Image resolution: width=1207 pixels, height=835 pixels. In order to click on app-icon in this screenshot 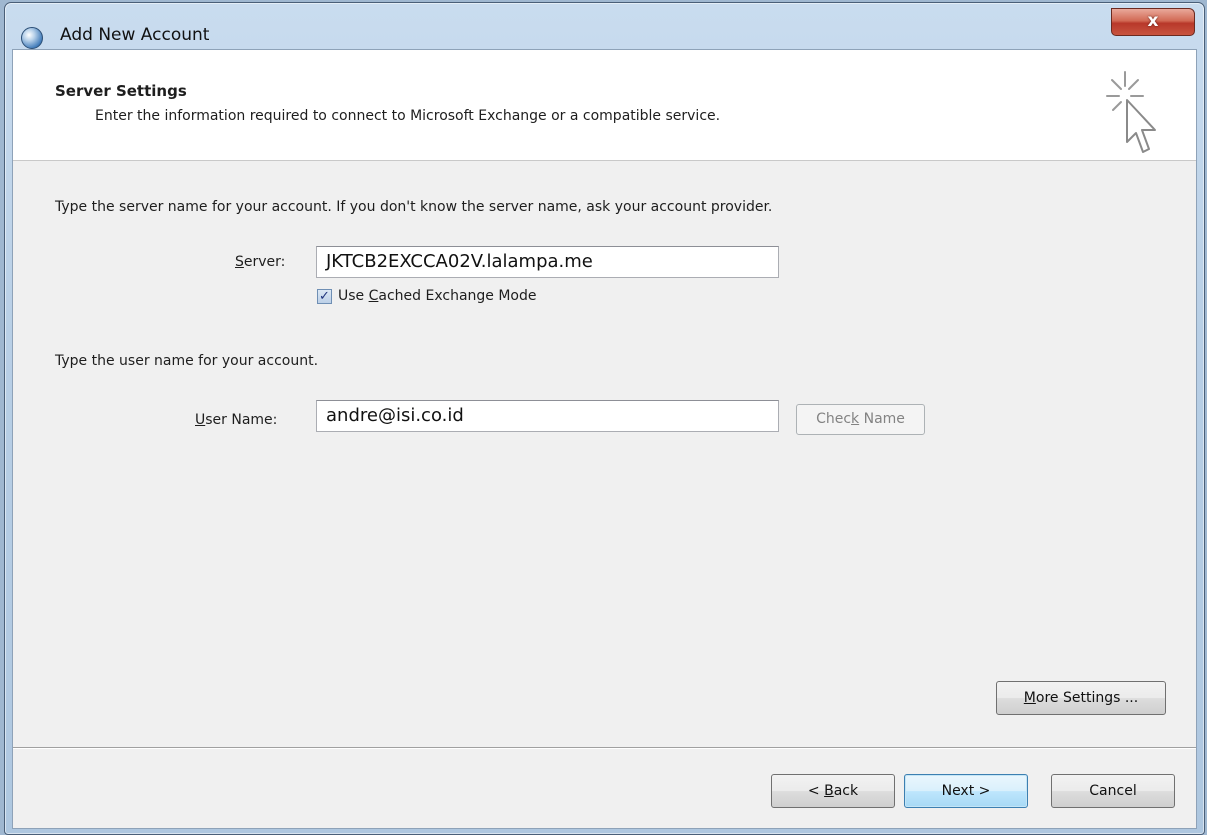, I will do `click(32, 38)`.